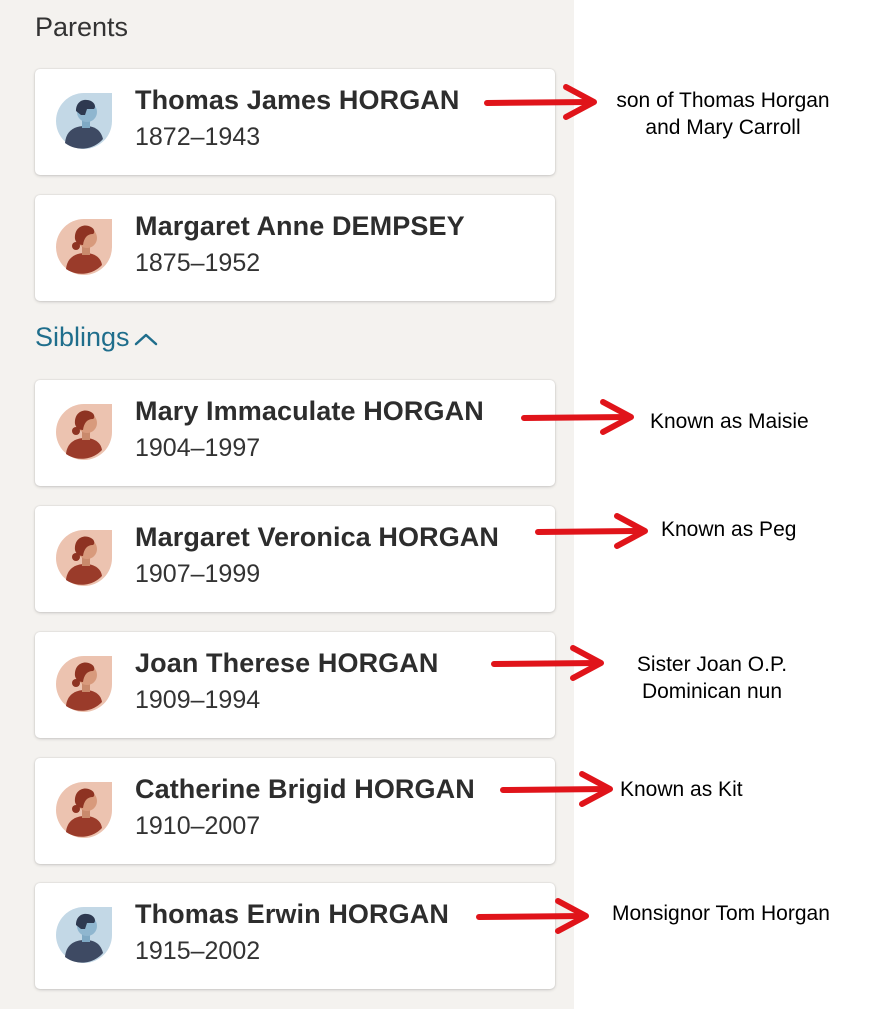  I want to click on arrow-joan, so click(547, 663).